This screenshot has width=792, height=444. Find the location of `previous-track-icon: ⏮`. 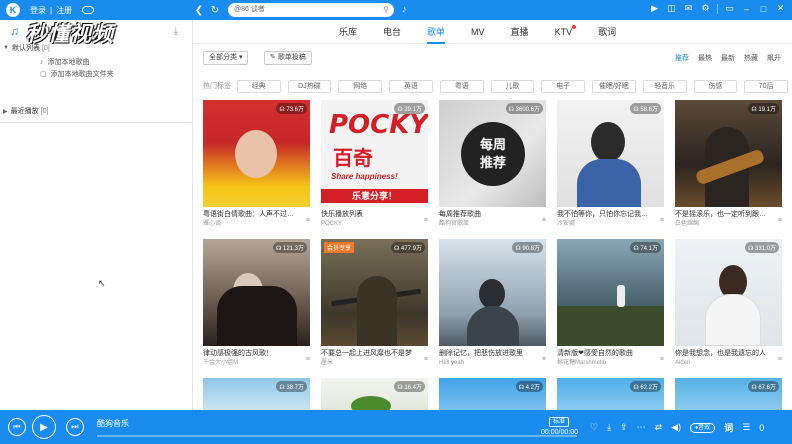

previous-track-icon: ⏮ is located at coordinates (17, 427).